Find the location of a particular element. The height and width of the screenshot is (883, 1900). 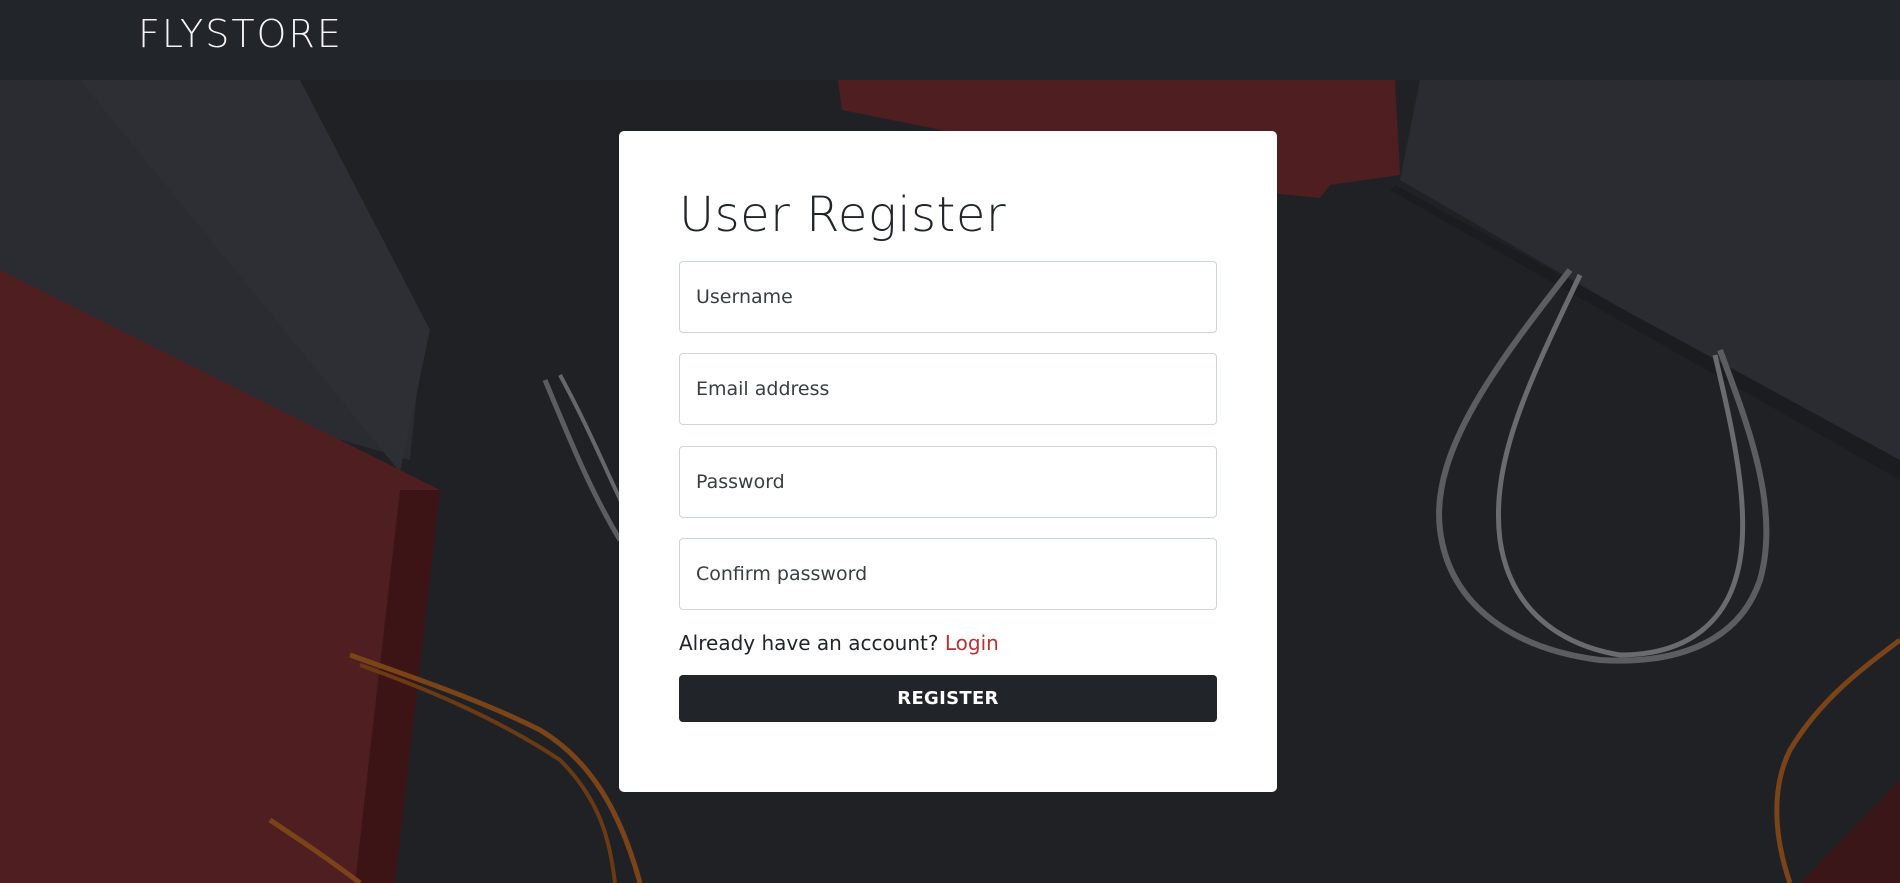

password-field is located at coordinates (948, 482).